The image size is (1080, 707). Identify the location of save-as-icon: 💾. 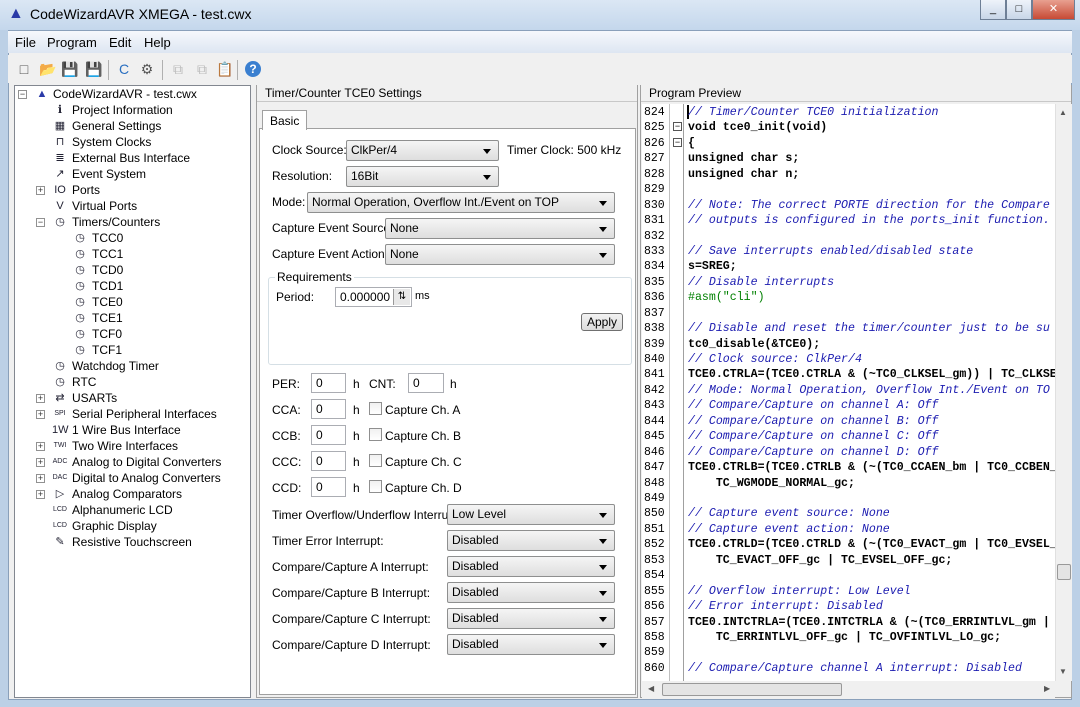
(94, 69).